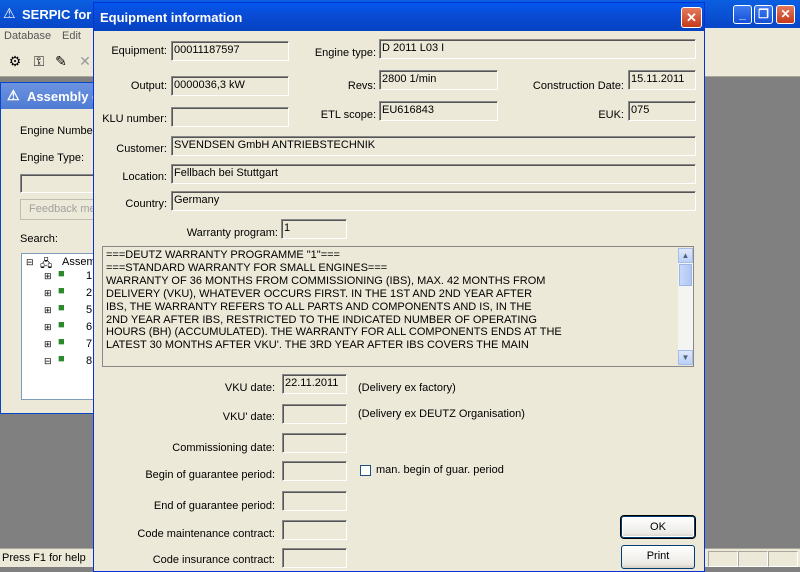 Image resolution: width=800 pixels, height=572 pixels. I want to click on dialog-title: Equipment information, so click(171, 17).